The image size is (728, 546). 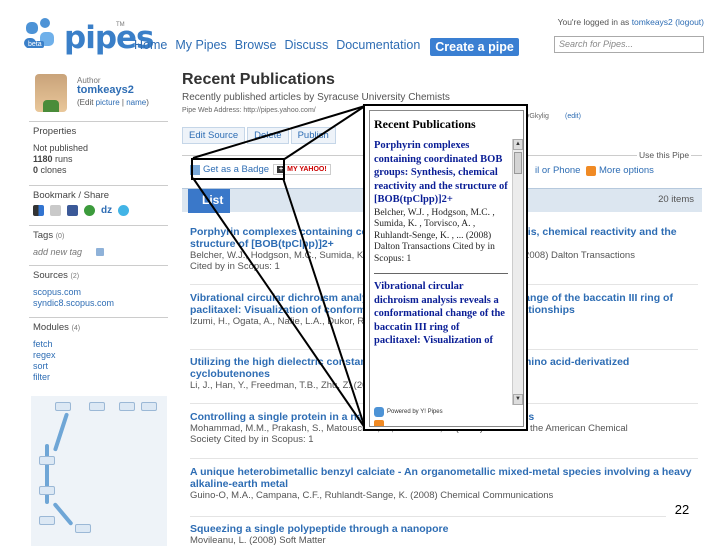 I want to click on tab-list: List, so click(x=209, y=201).